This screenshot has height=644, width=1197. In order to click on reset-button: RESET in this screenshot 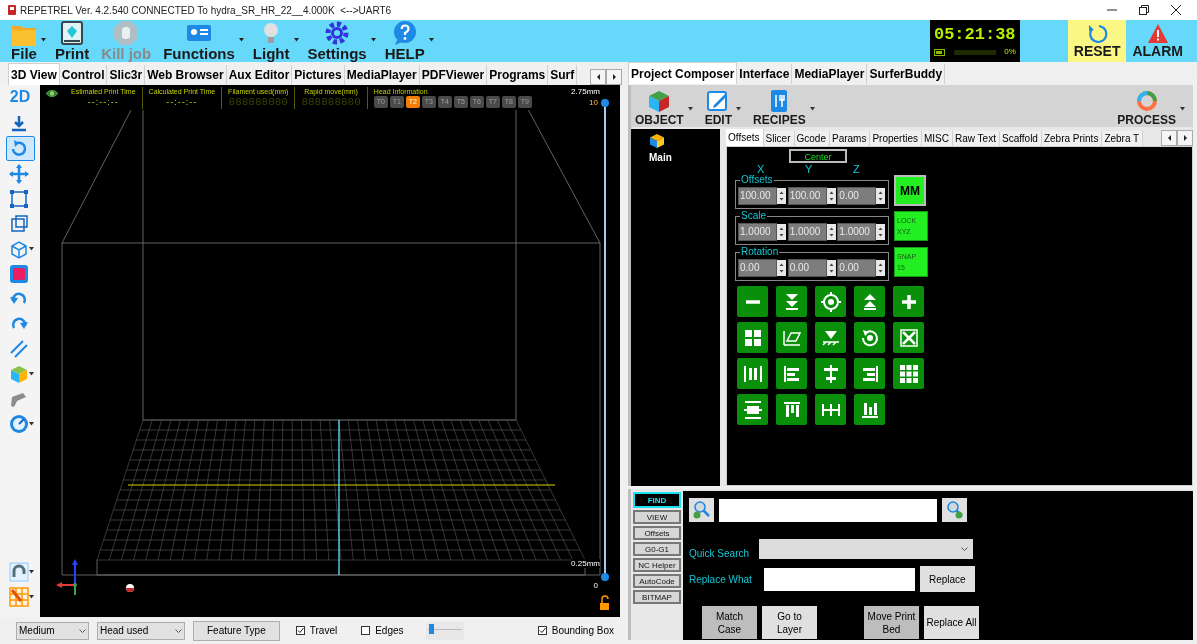, I will do `click(1097, 41)`.